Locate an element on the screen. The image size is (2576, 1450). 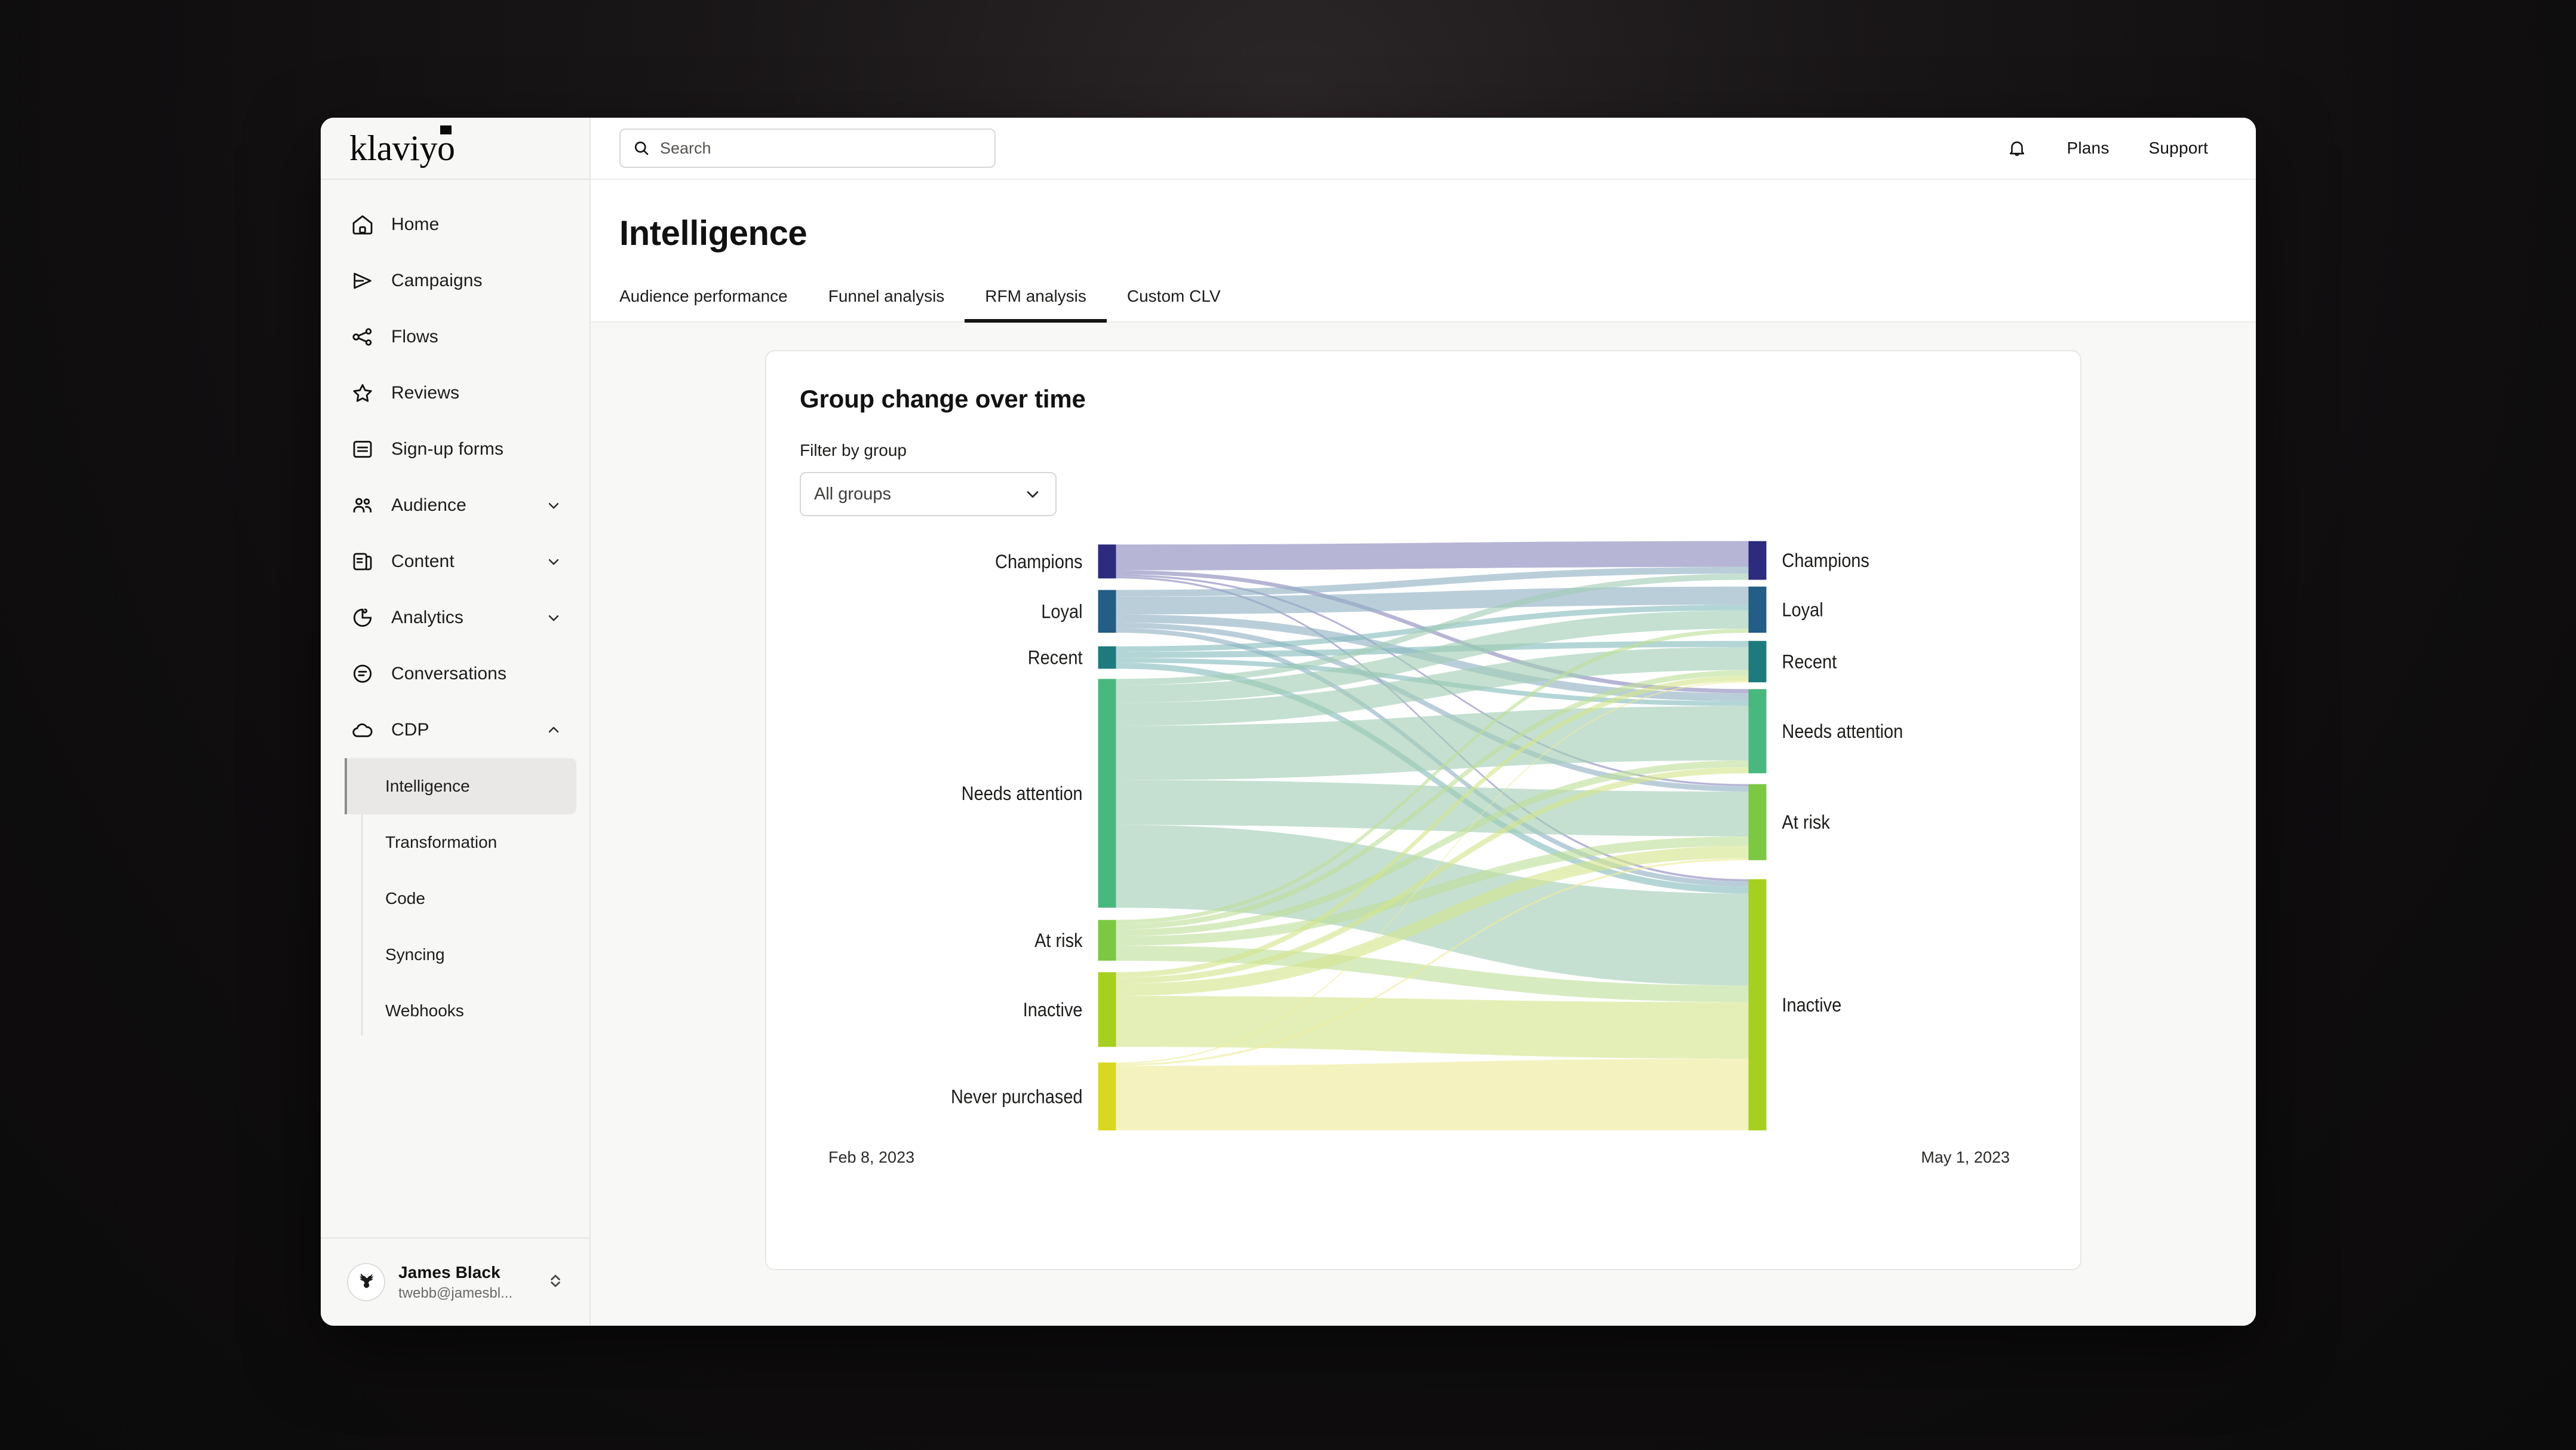
sidebar-item-label: Audience is located at coordinates (429, 505).